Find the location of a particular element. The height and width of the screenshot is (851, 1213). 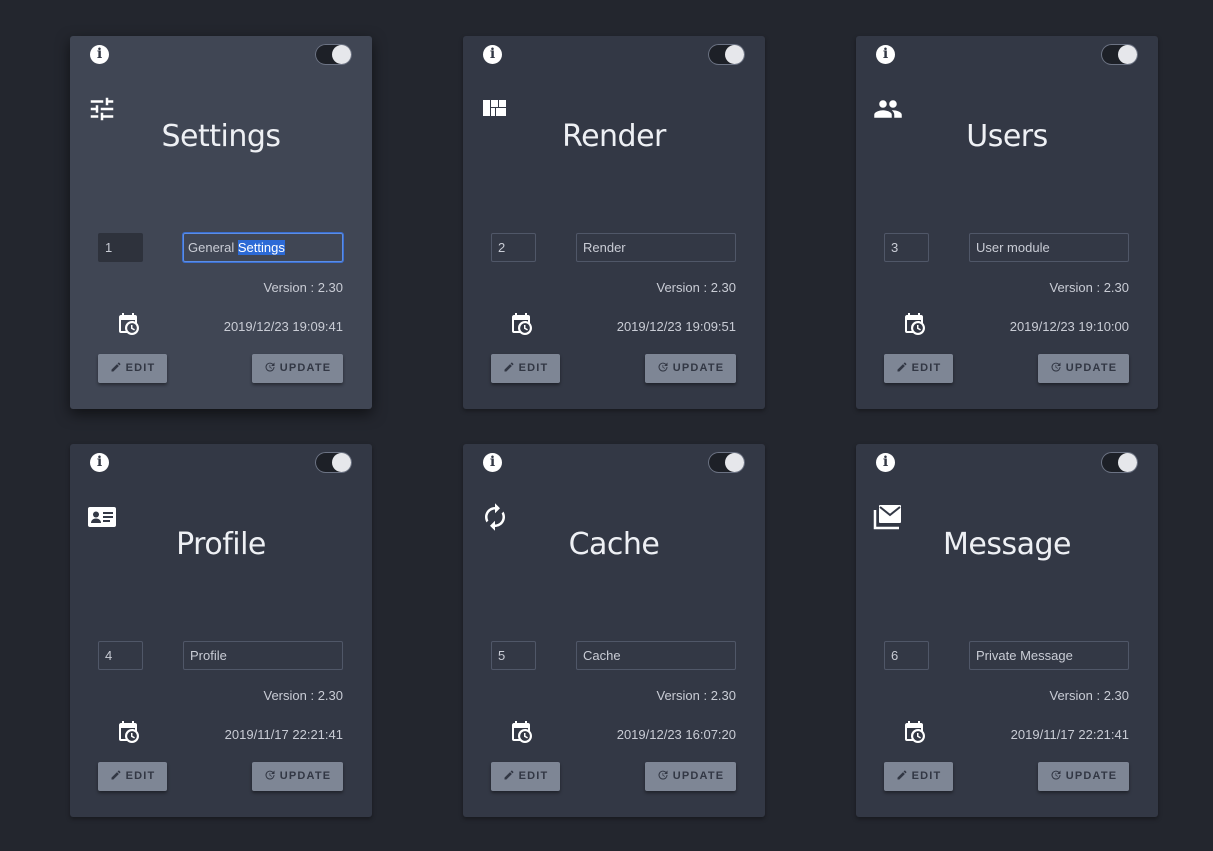

module-title: Profile is located at coordinates (221, 544).